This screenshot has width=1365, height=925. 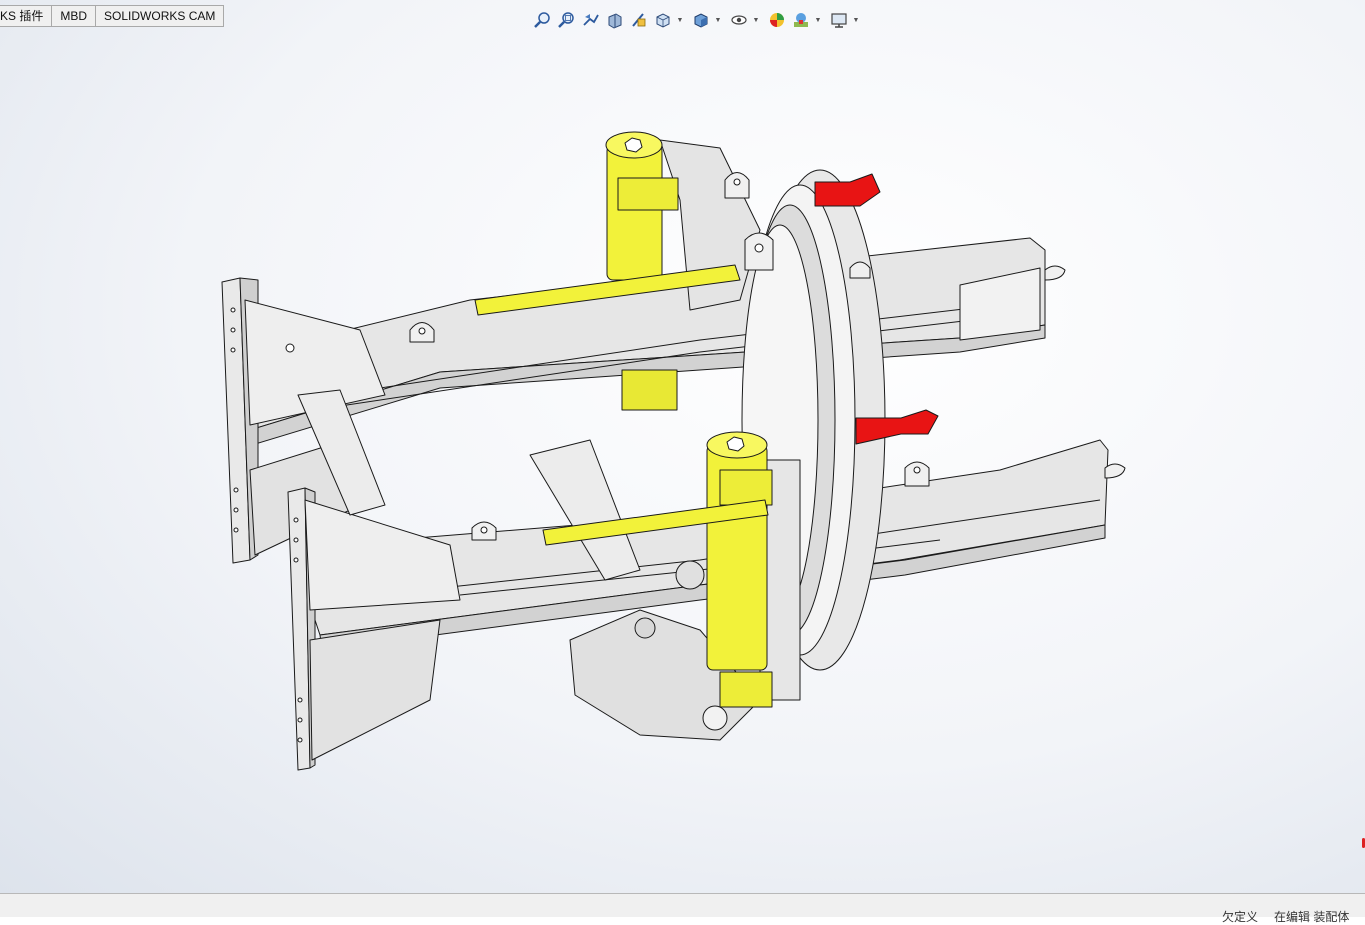 I want to click on zoom-to-area-icon, so click(x=567, y=20).